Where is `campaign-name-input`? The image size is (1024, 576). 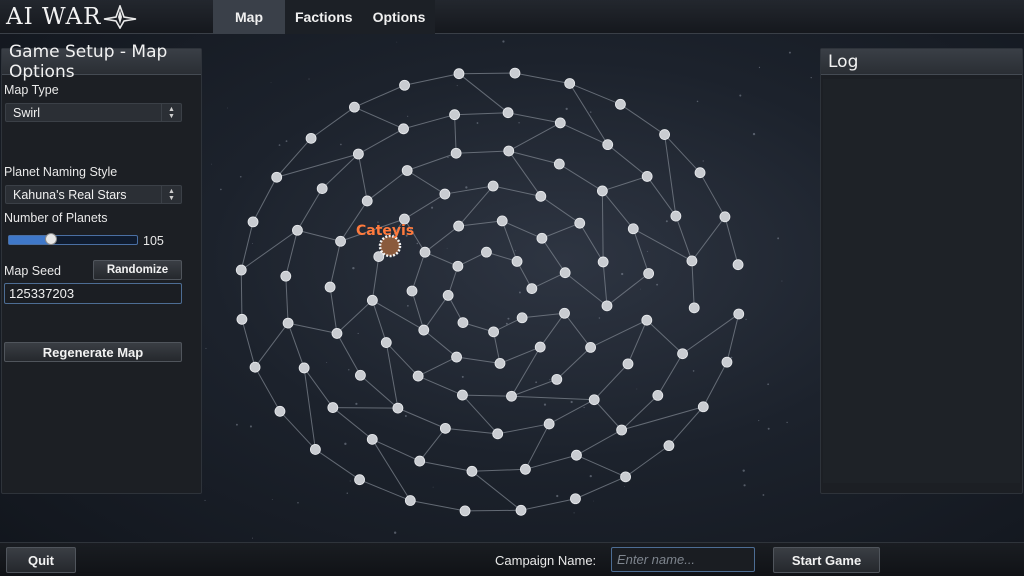
campaign-name-input is located at coordinates (683, 559).